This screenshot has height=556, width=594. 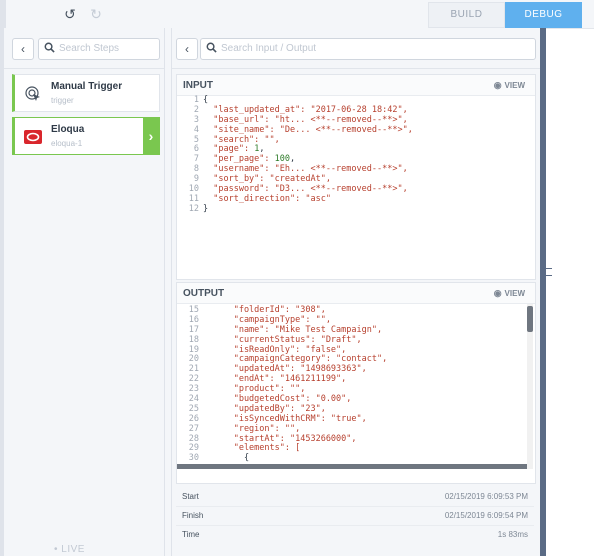 What do you see at coordinates (267, 319) in the screenshot?
I see `code-text: "campaignType": "",` at bounding box center [267, 319].